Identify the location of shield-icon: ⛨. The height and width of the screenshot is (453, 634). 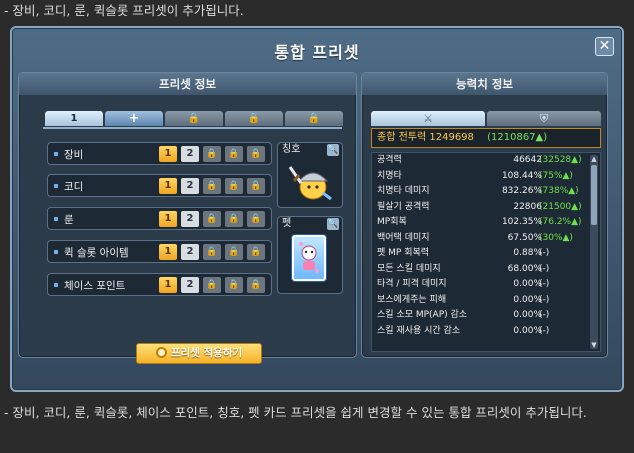
(544, 118).